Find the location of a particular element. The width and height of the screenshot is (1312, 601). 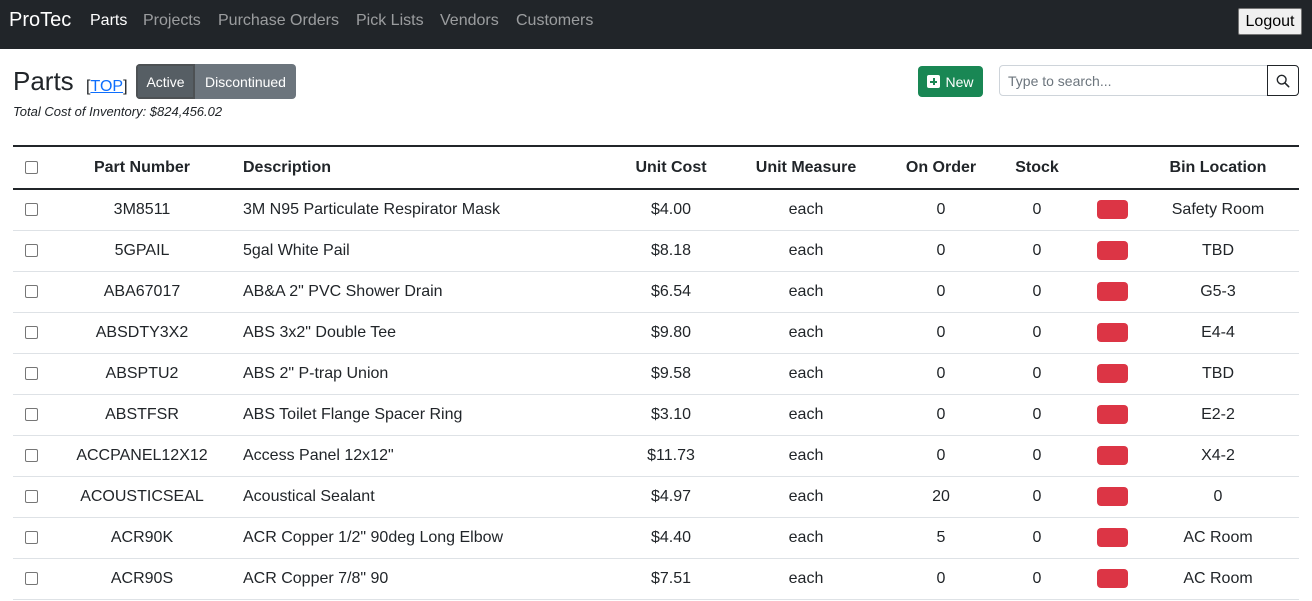

on-order-cell: 20 is located at coordinates (941, 496).